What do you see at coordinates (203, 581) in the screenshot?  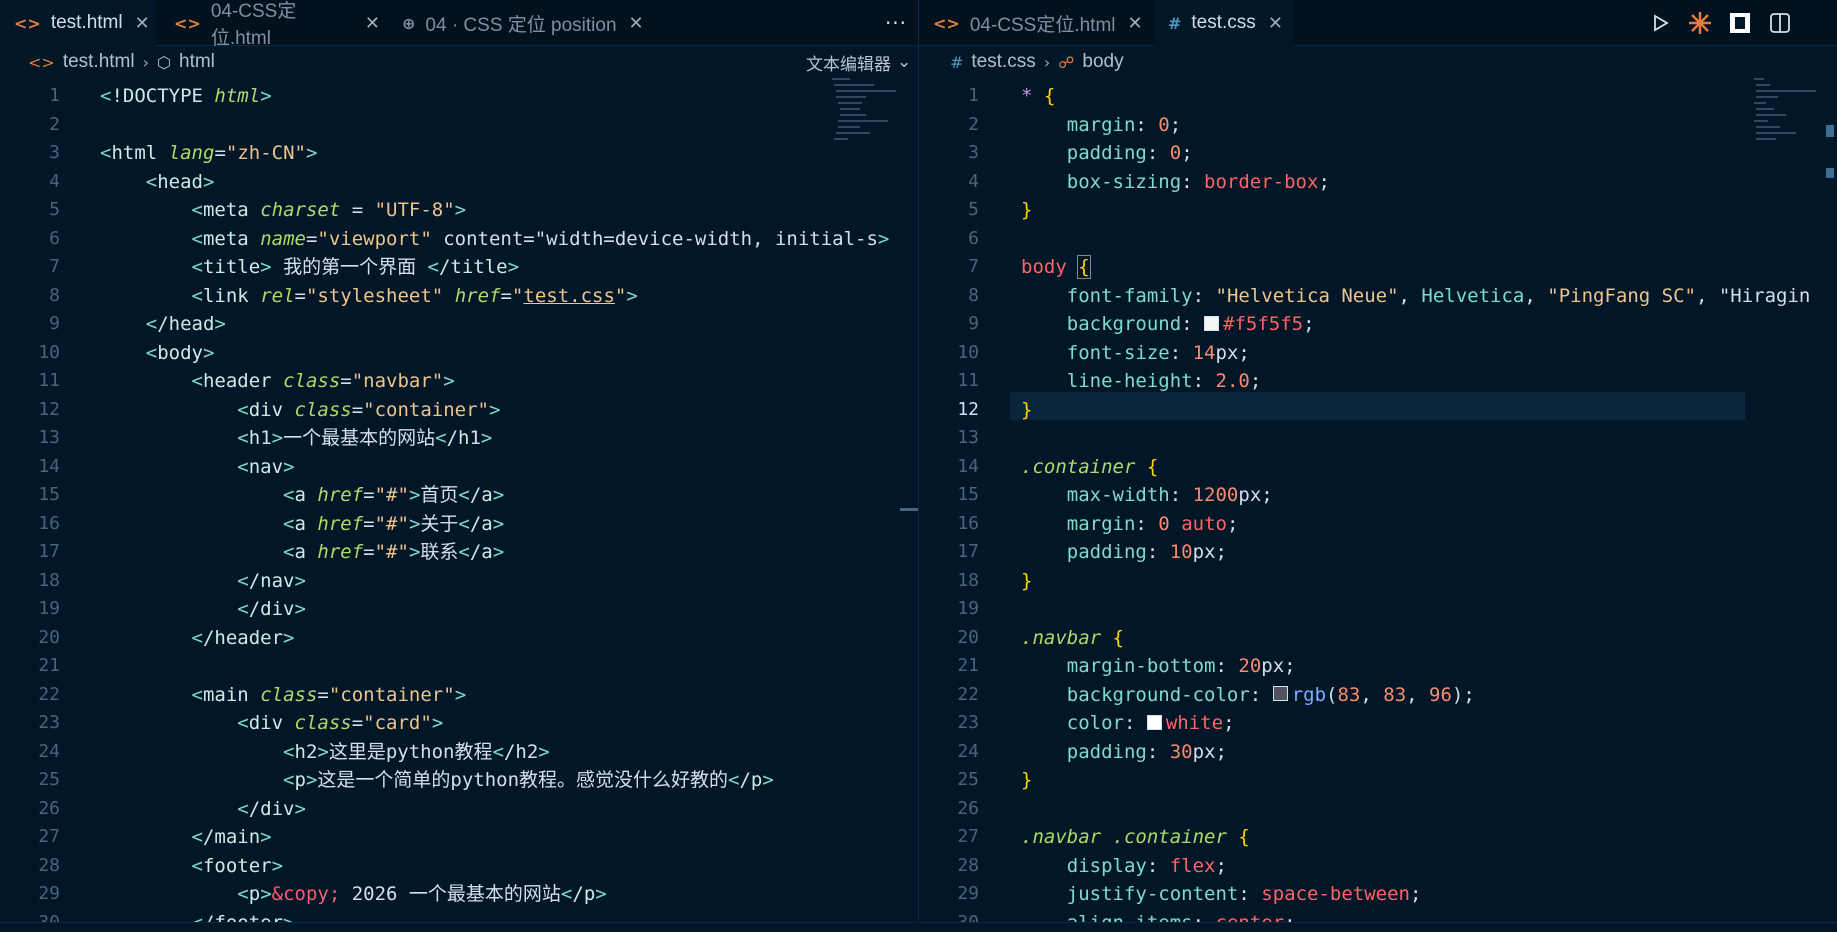 I see `code-text: </nav>` at bounding box center [203, 581].